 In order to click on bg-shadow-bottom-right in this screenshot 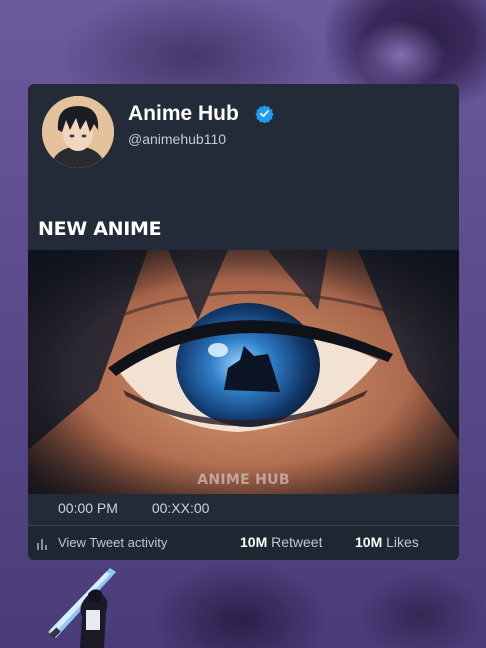, I will do `click(421, 609)`.